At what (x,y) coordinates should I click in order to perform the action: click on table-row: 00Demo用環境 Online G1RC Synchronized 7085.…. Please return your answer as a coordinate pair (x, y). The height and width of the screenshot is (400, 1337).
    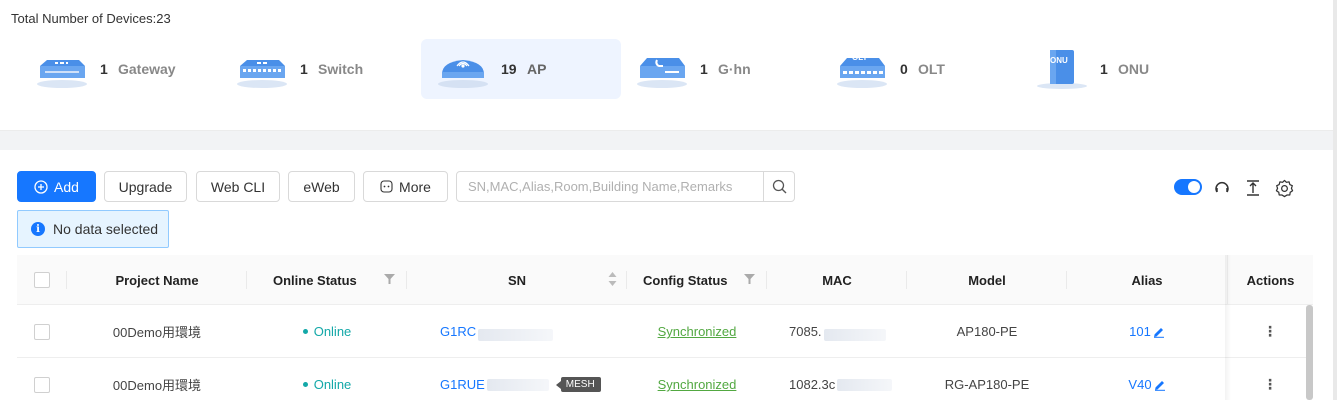
    Looking at the image, I should click on (665, 331).